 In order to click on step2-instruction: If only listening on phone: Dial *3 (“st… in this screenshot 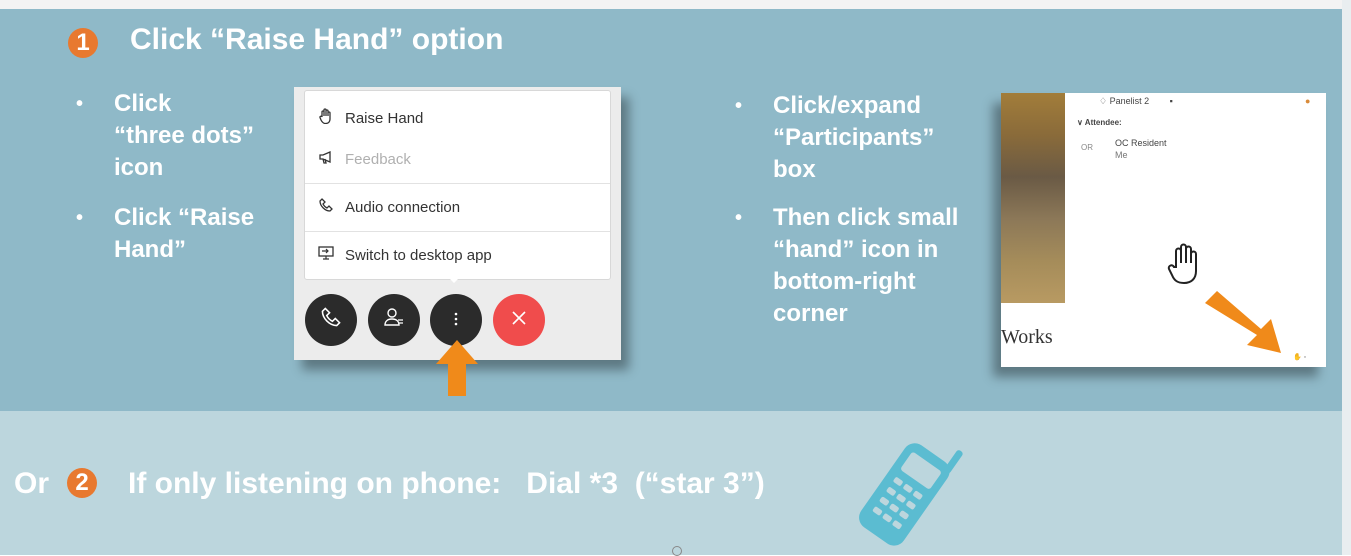, I will do `click(446, 483)`.